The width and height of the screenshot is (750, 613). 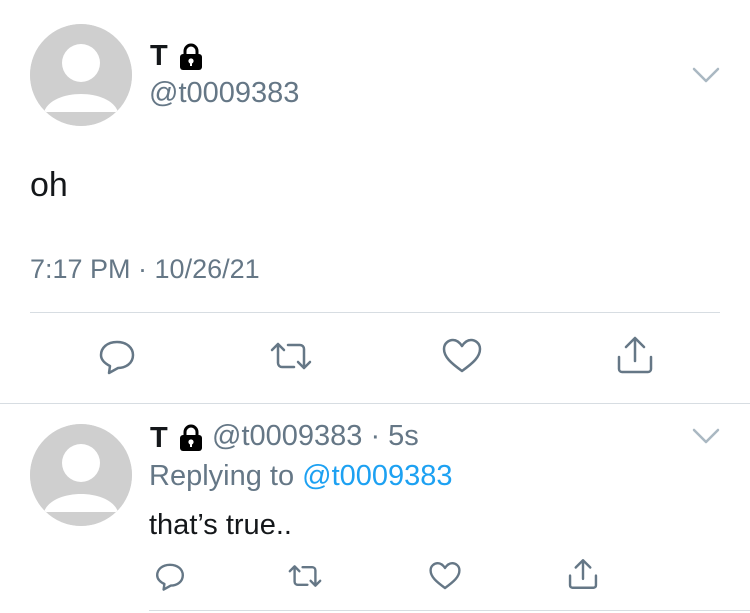 What do you see at coordinates (220, 525) in the screenshot?
I see `tweet-text: that’s true..` at bounding box center [220, 525].